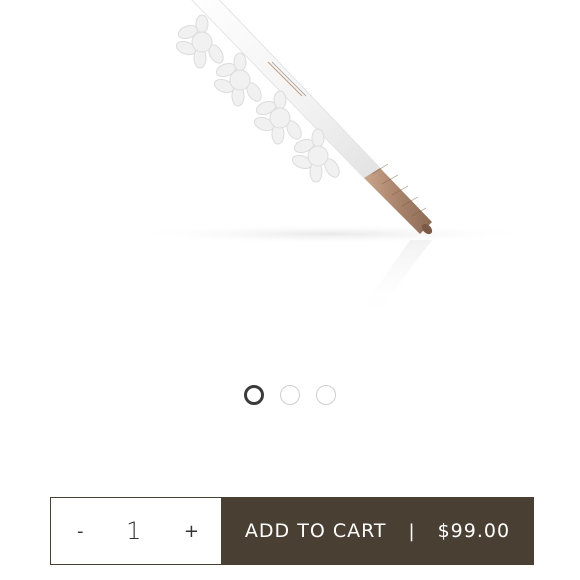 The width and height of the screenshot is (580, 580). Describe the element at coordinates (315, 531) in the screenshot. I see `add-to-cart-label: ADD TO CART` at that location.